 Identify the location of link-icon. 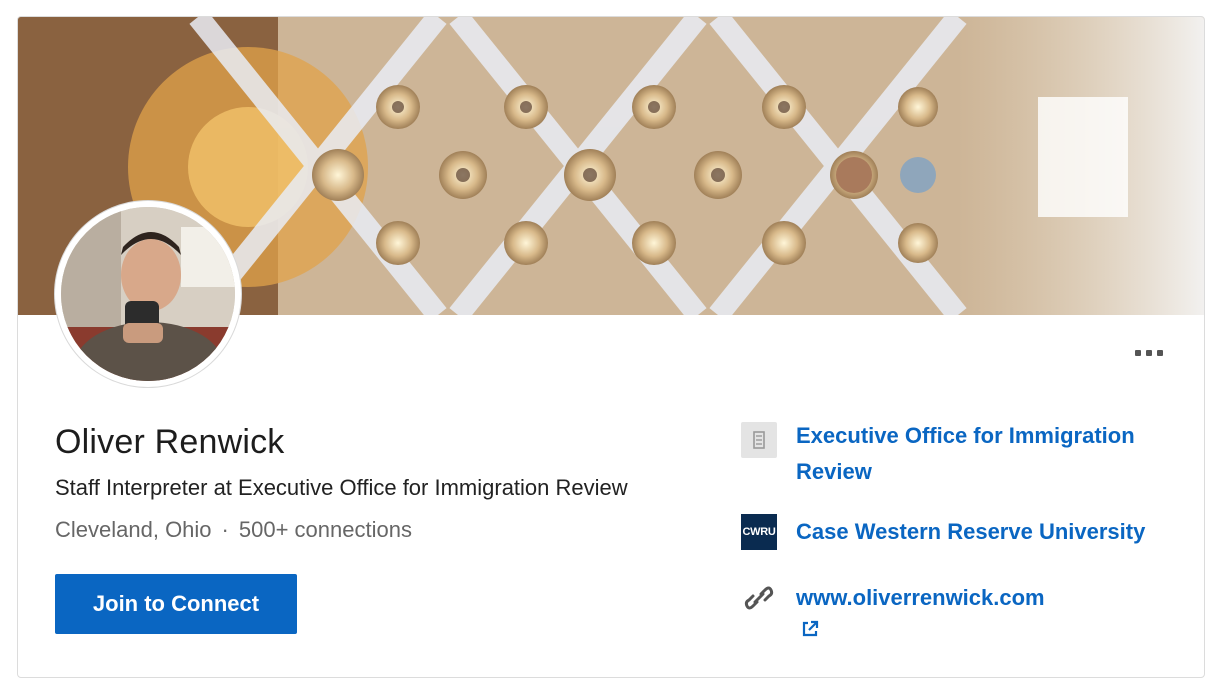
(759, 598).